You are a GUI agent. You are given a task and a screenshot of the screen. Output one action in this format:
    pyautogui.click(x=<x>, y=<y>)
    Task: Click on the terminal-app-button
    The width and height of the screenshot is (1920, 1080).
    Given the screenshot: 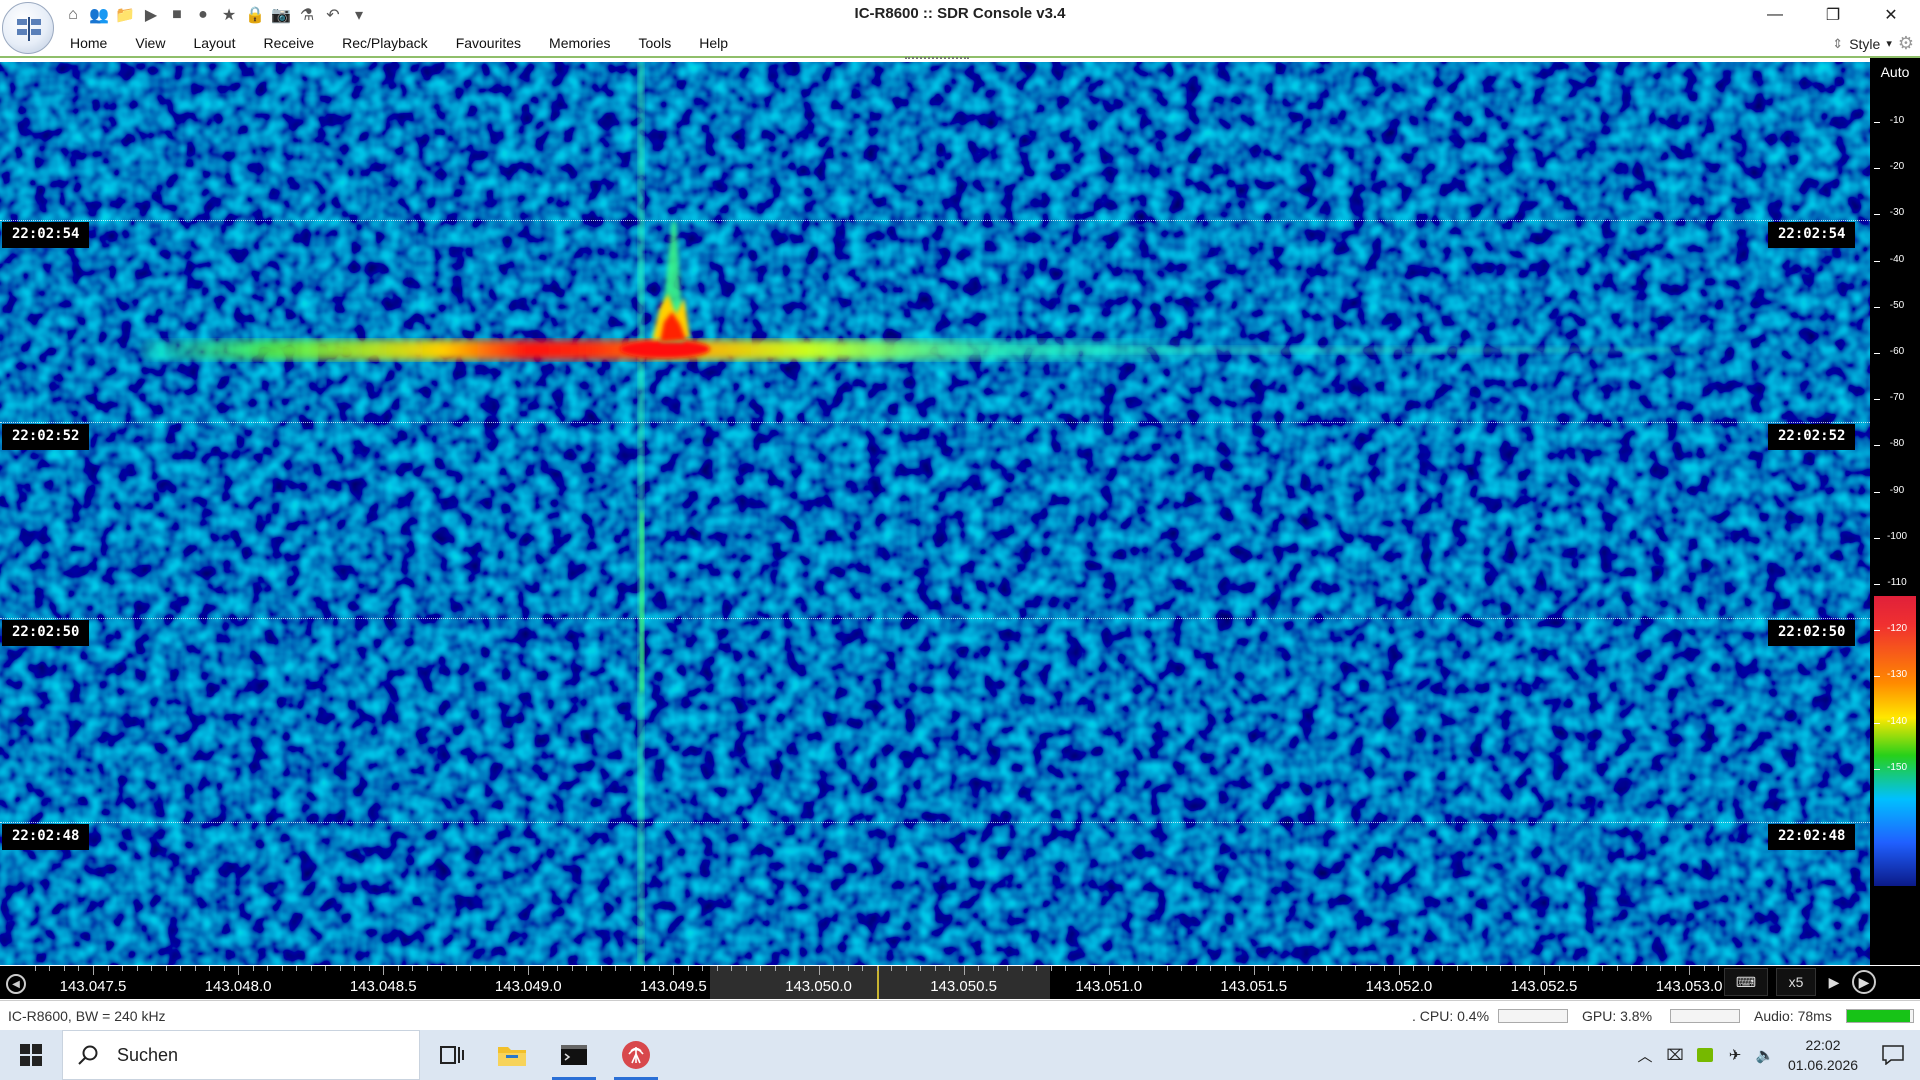 What is the action you would take?
    pyautogui.click(x=574, y=1055)
    